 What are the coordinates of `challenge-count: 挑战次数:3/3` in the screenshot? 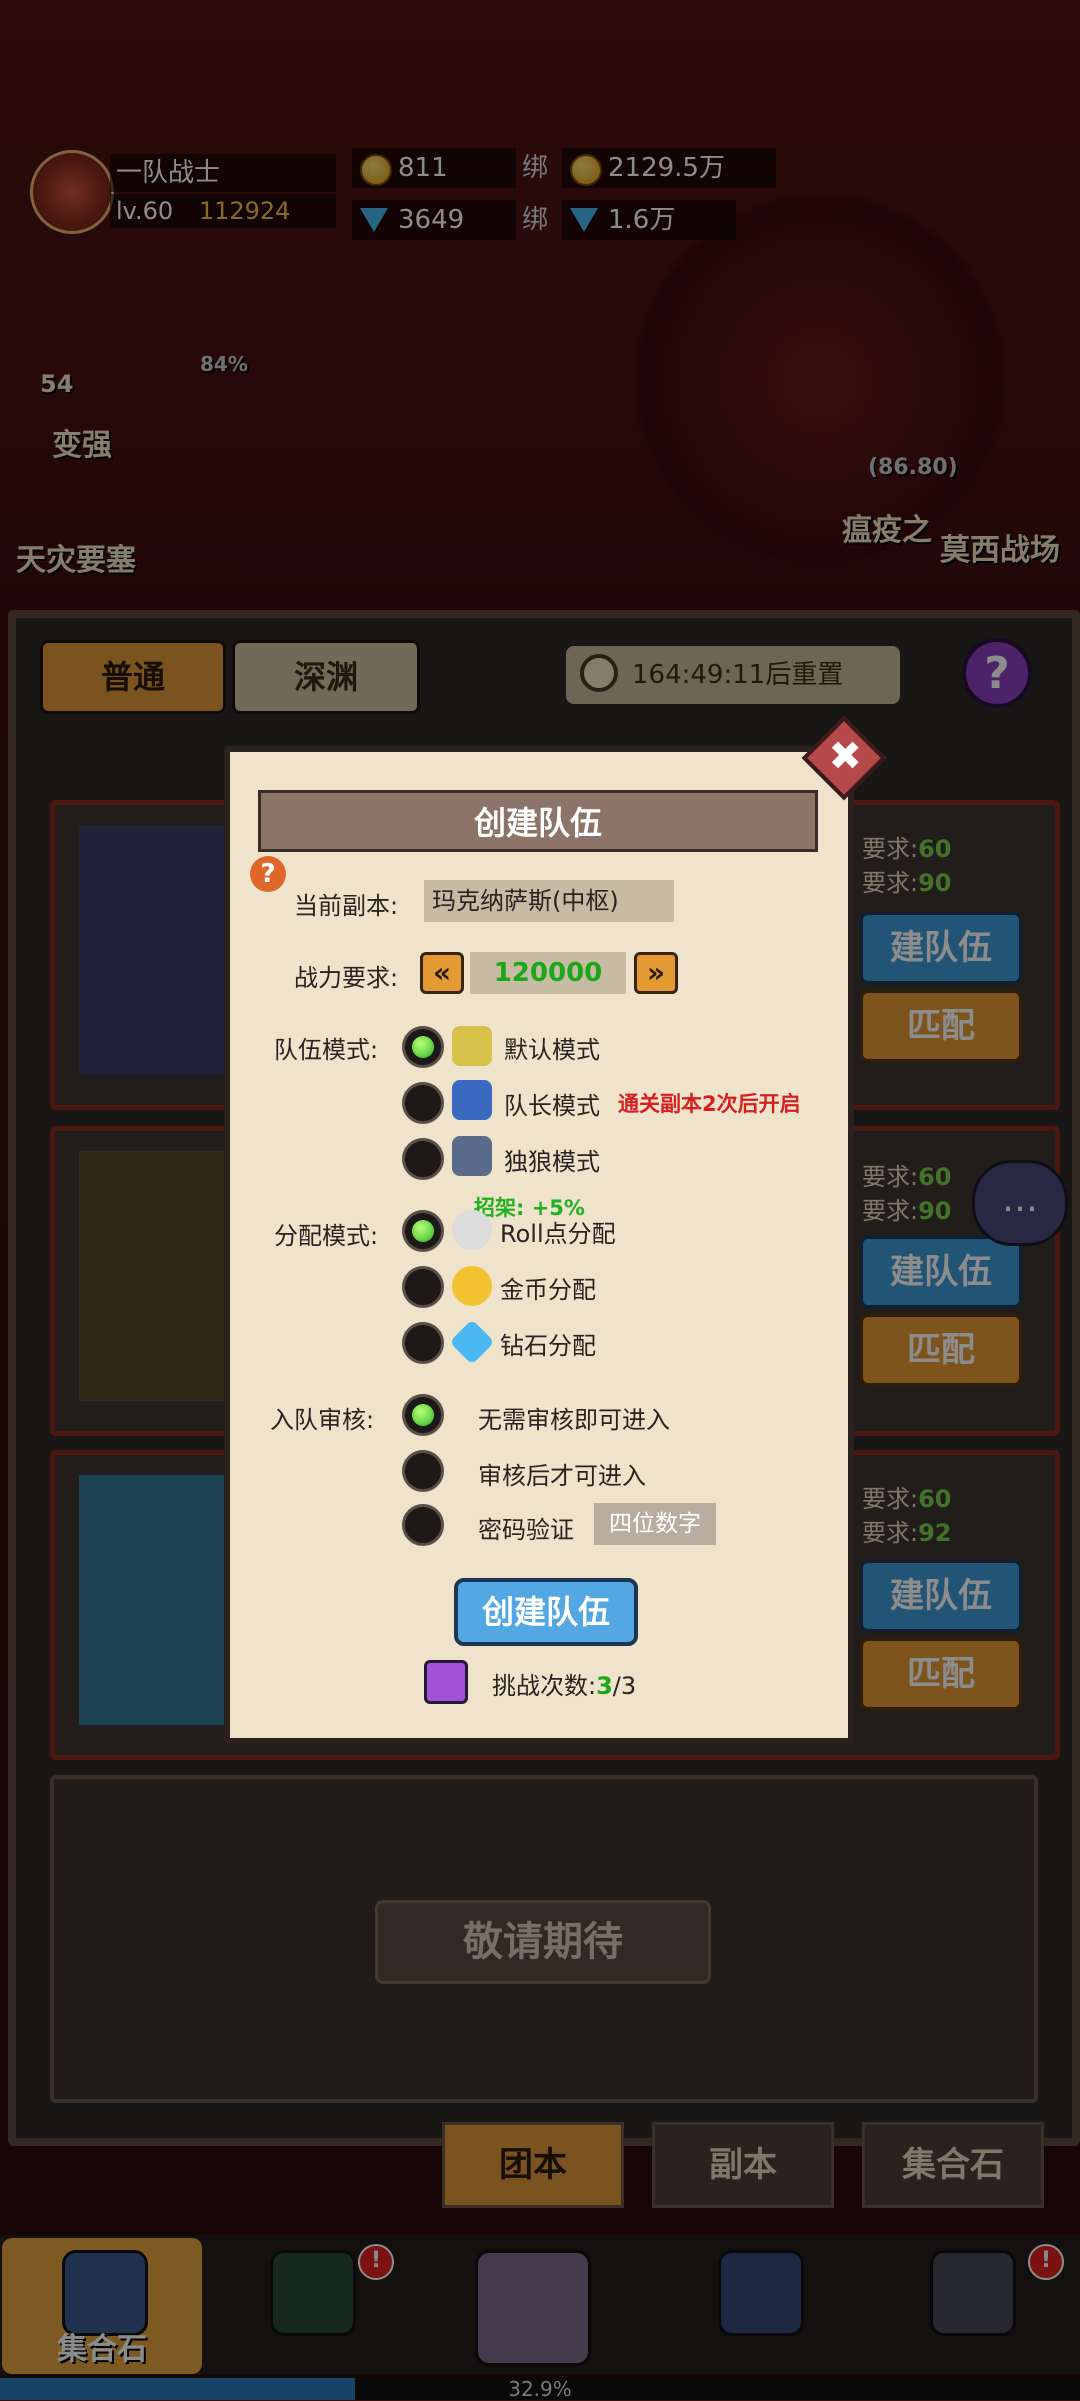 It's located at (564, 1683).